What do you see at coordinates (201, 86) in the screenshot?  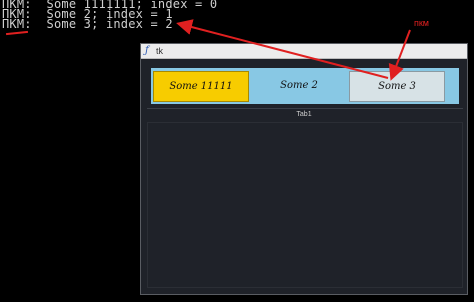 I see `tab-some-11111: Some 11111` at bounding box center [201, 86].